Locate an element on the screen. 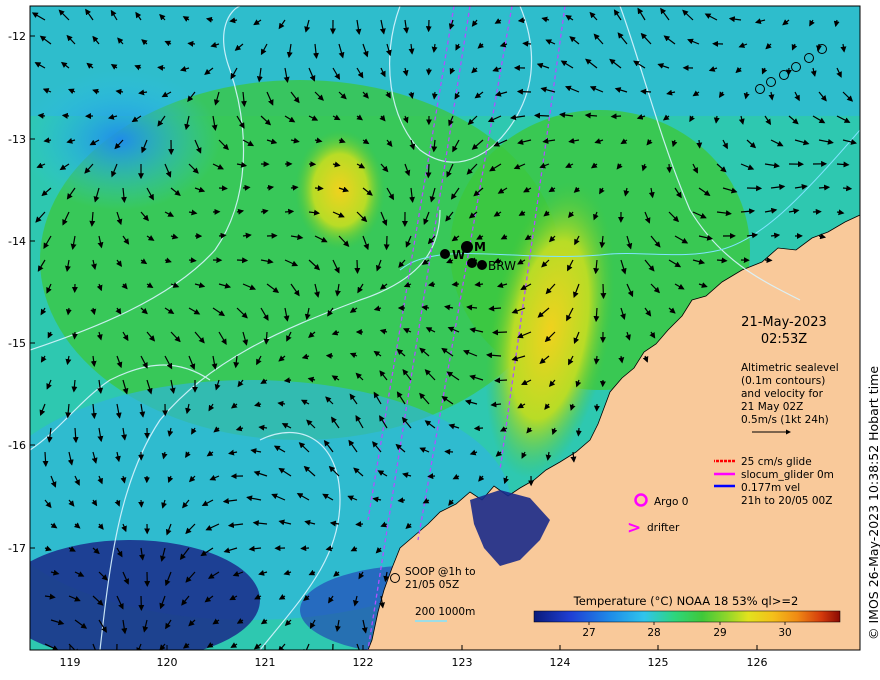 The width and height of the screenshot is (880, 680). colorbar is located at coordinates (687, 616).